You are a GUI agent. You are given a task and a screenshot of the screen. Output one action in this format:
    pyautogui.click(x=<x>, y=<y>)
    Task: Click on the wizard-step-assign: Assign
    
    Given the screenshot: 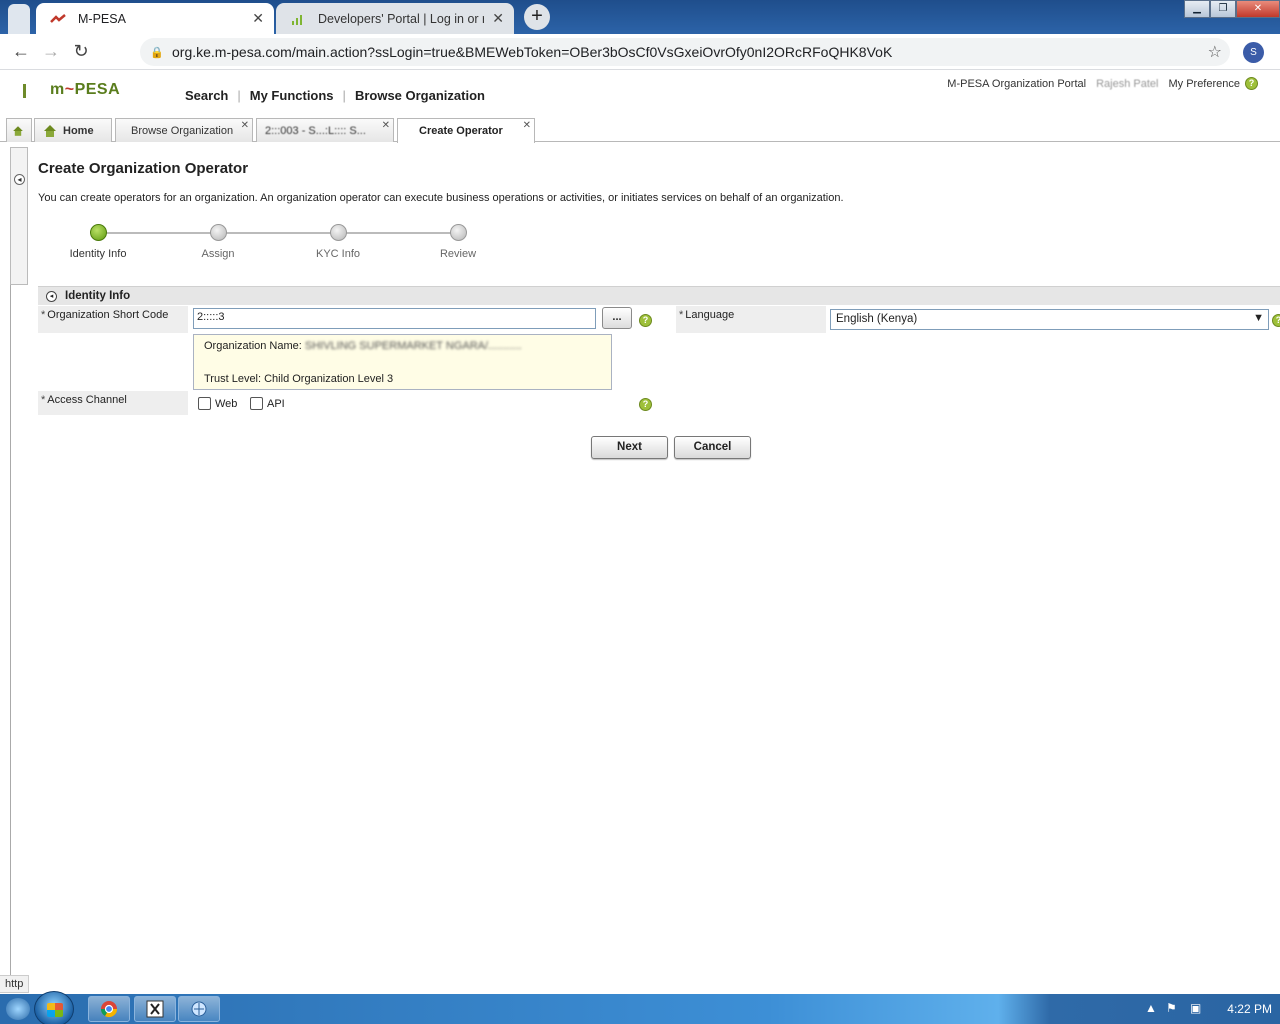 What is the action you would take?
    pyautogui.click(x=218, y=241)
    